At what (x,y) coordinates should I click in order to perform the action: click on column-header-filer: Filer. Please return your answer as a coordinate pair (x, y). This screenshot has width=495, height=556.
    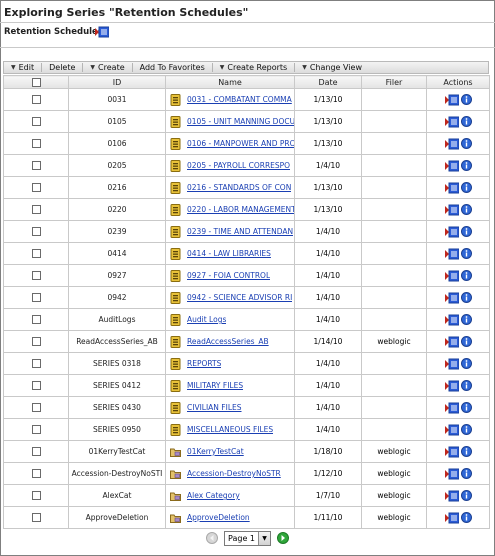
    Looking at the image, I should click on (394, 82).